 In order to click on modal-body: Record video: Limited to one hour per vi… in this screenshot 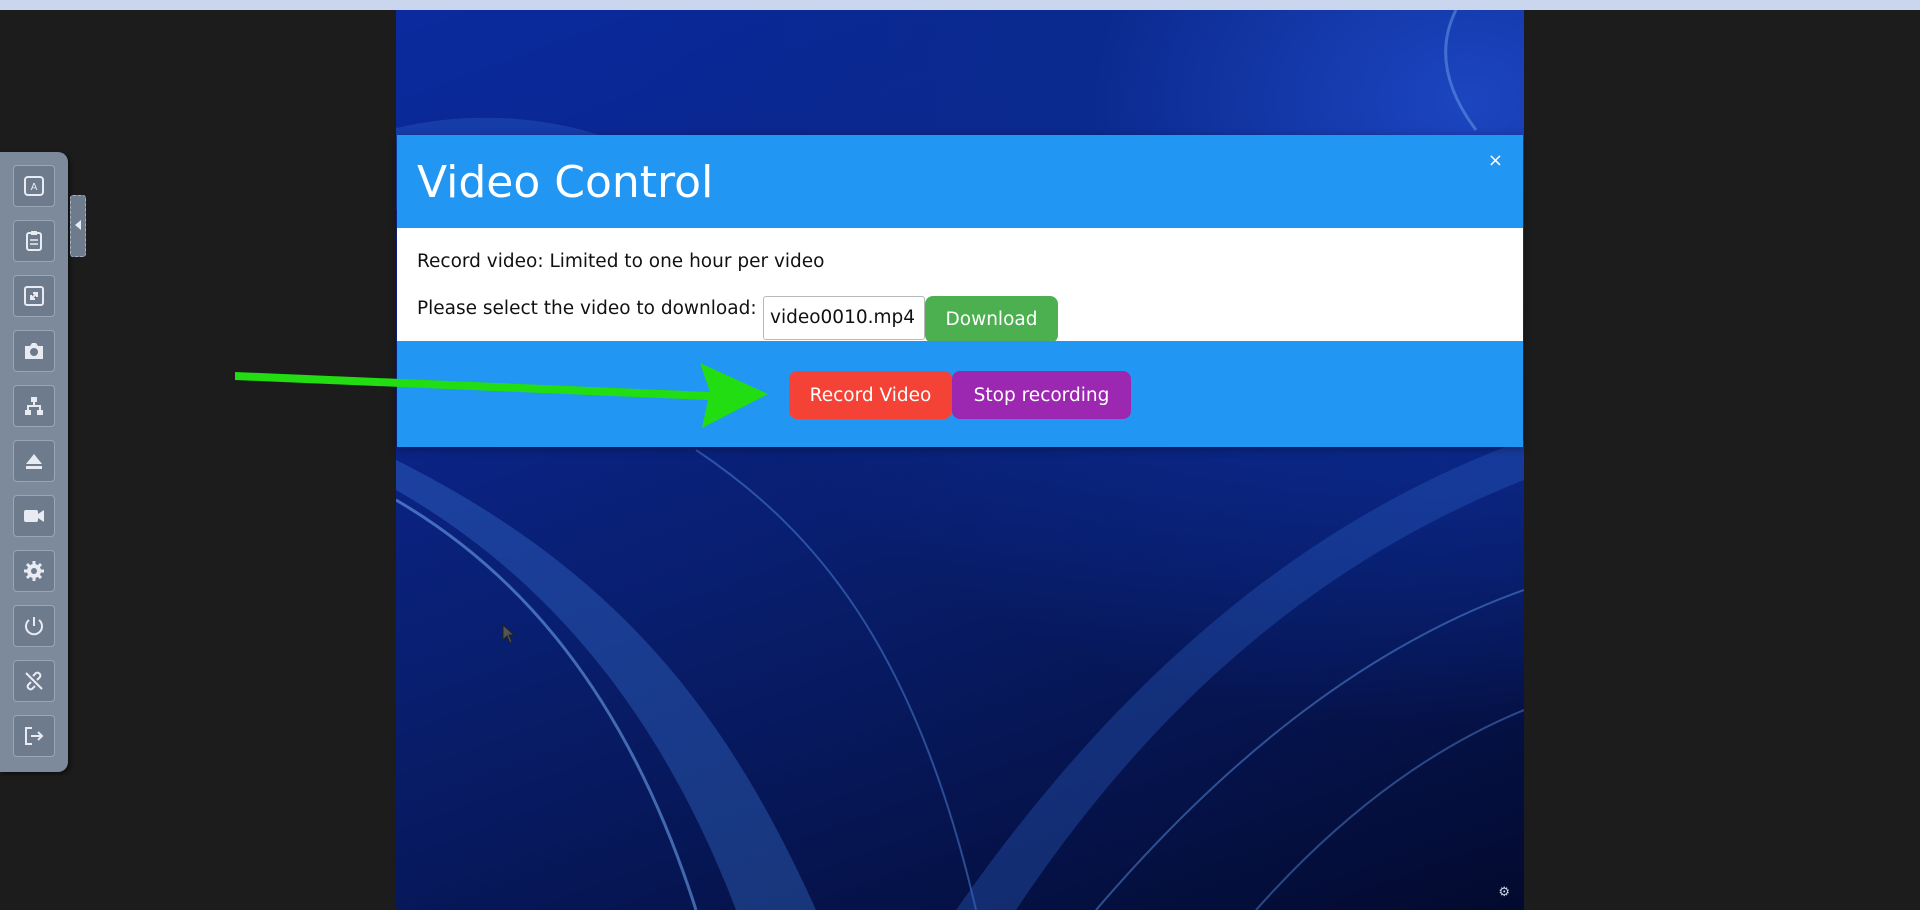, I will do `click(960, 285)`.